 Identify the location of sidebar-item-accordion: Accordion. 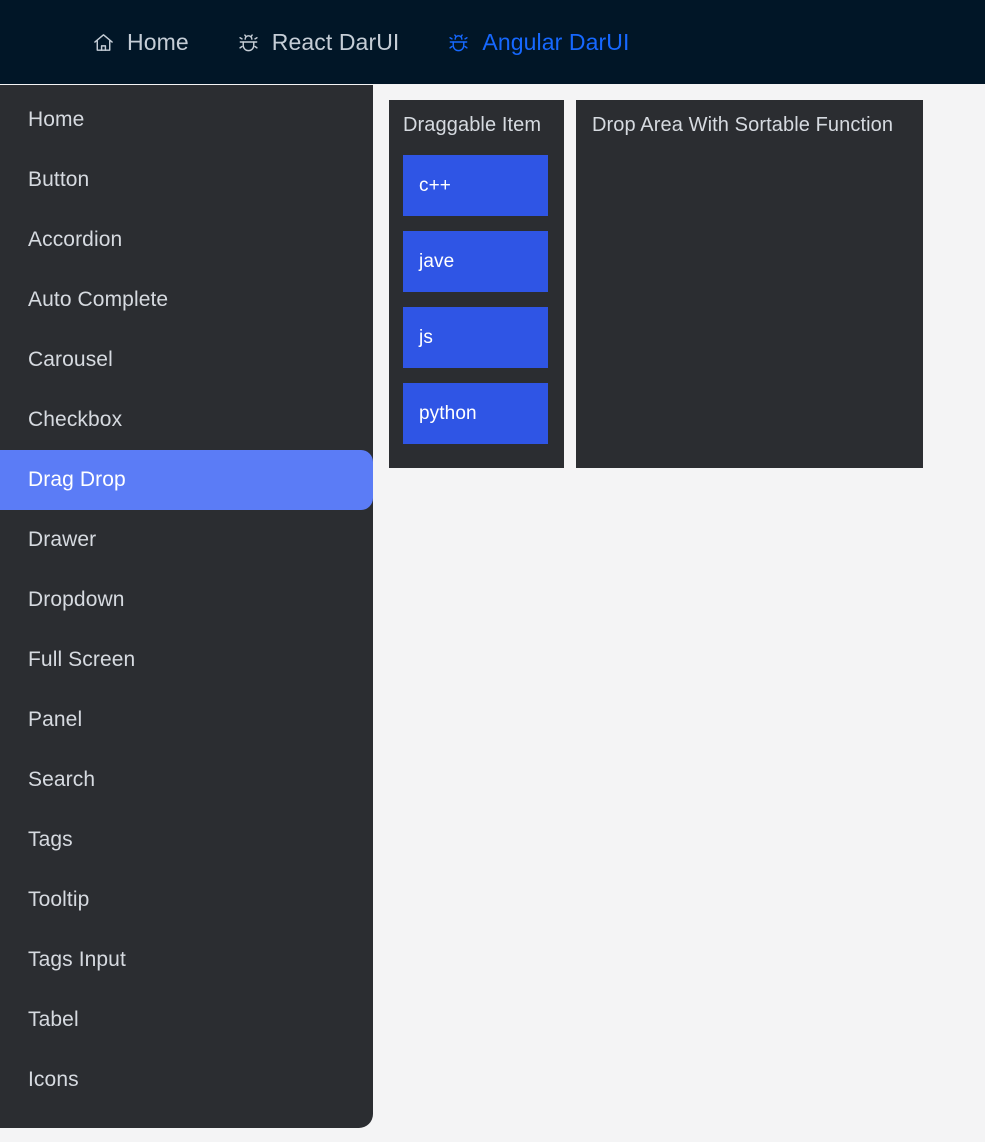
(186, 240).